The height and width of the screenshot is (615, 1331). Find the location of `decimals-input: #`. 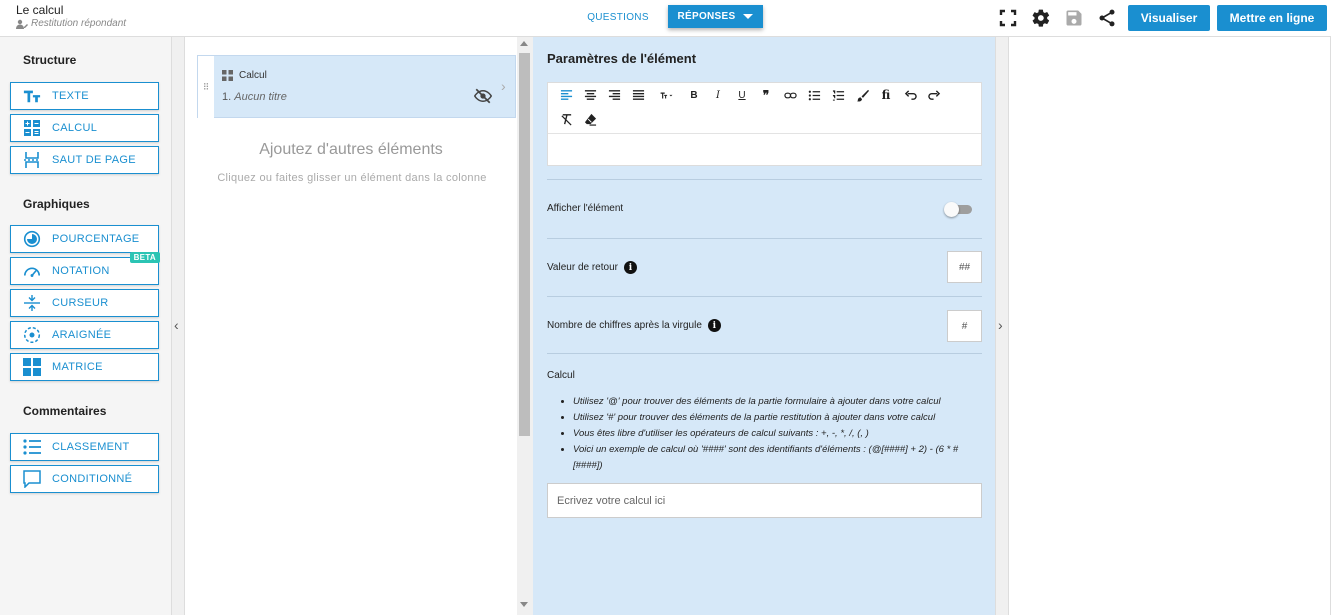

decimals-input: # is located at coordinates (964, 326).